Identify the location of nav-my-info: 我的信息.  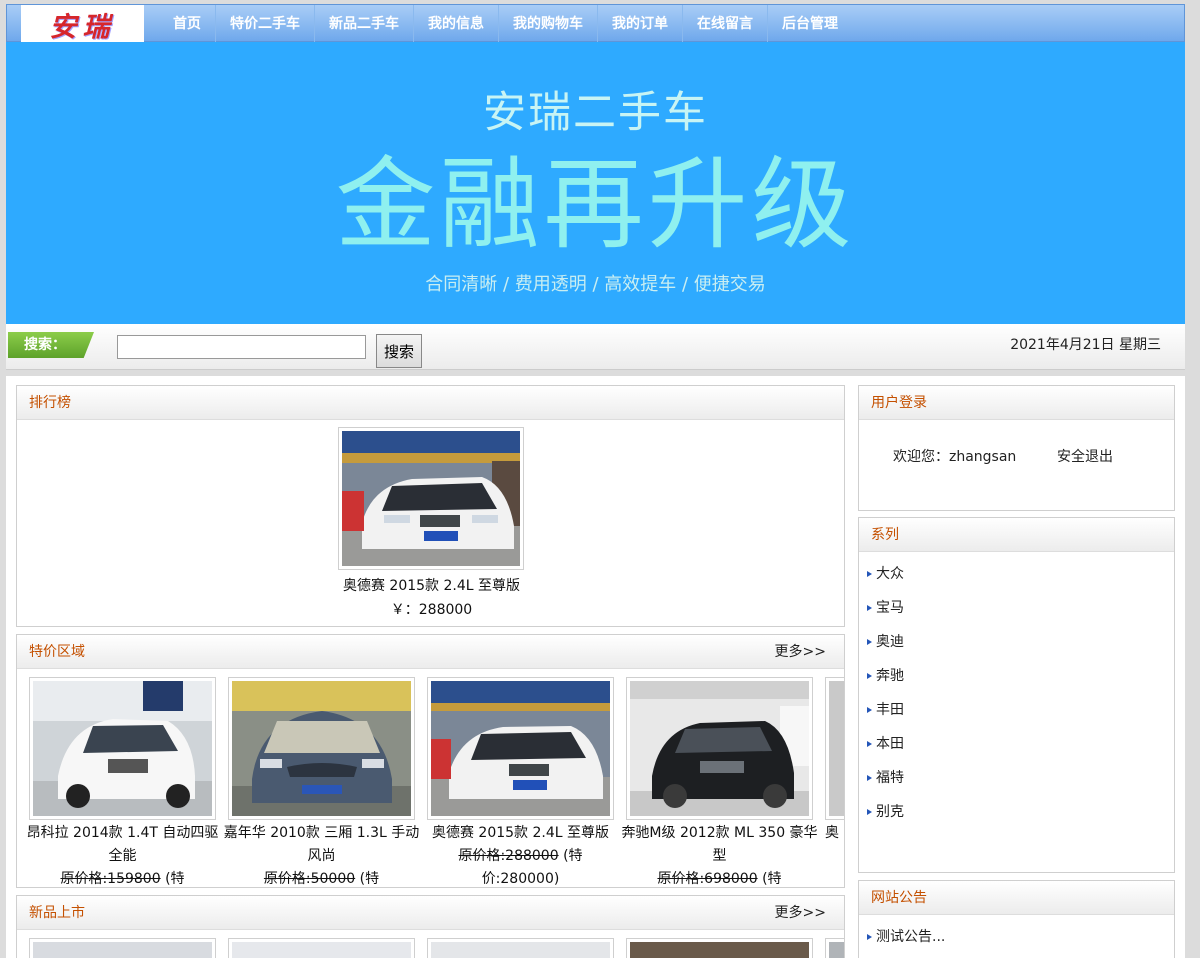
(455, 24).